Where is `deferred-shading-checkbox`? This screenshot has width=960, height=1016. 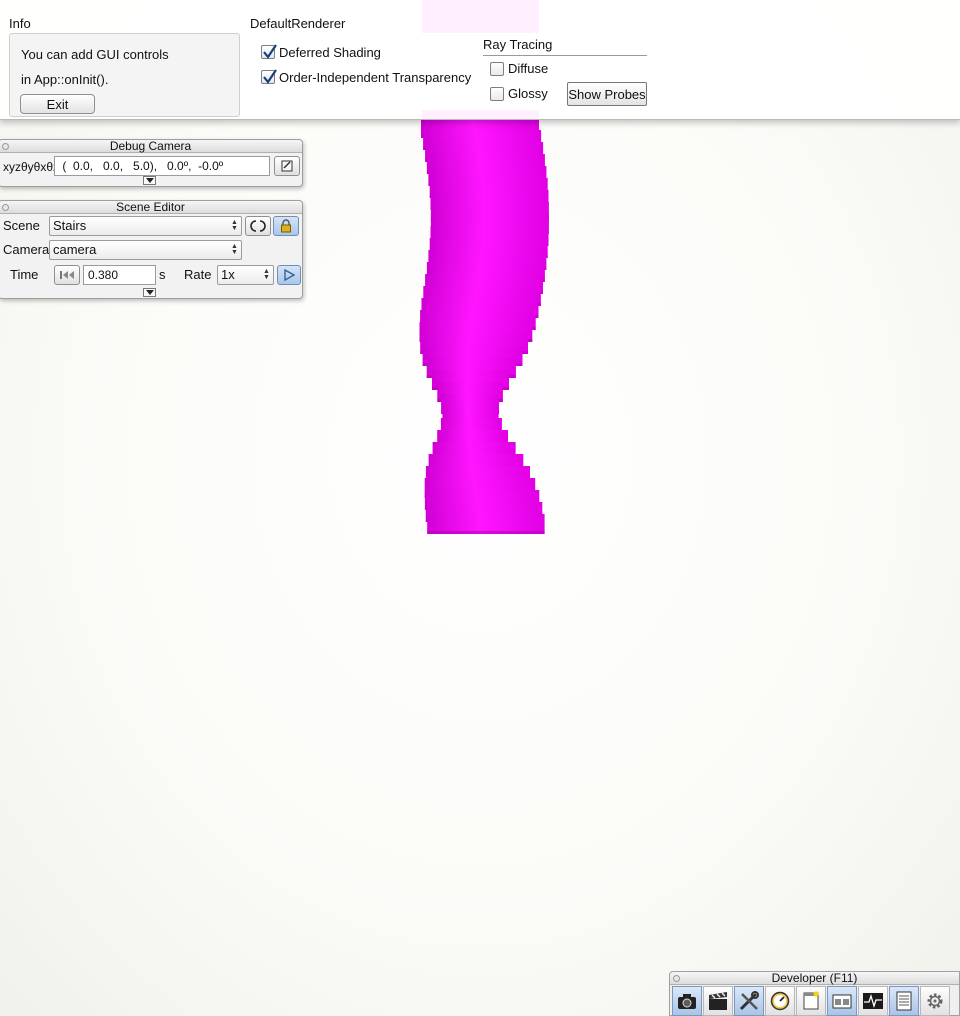 deferred-shading-checkbox is located at coordinates (269, 51).